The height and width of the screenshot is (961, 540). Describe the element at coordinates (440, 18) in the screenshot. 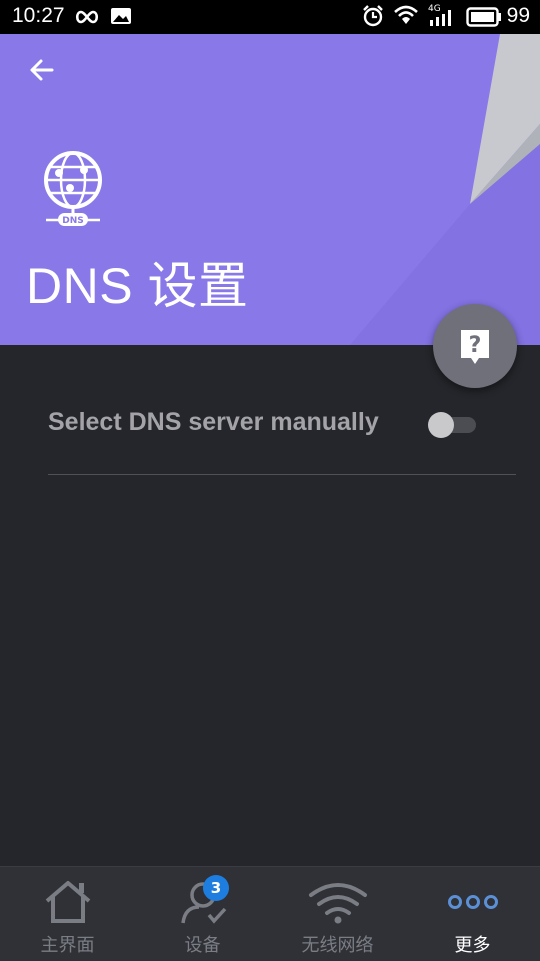

I see `signal-icon` at that location.